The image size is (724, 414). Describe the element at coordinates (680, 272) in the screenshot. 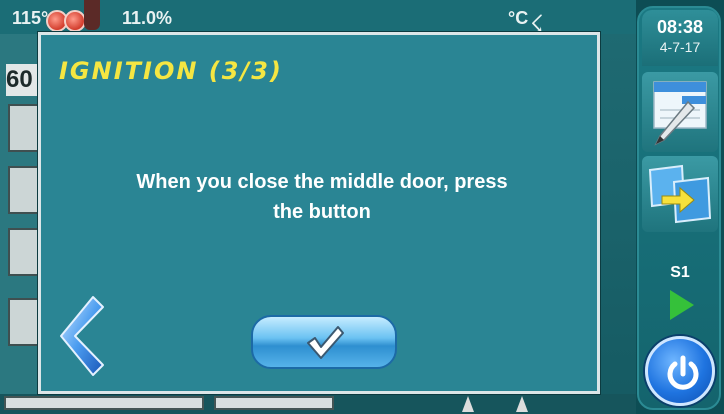

I see `schedule-label: S1` at that location.